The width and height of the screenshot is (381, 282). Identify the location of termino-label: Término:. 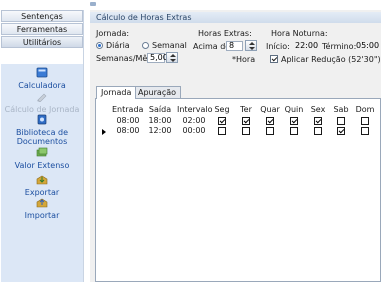
(339, 46).